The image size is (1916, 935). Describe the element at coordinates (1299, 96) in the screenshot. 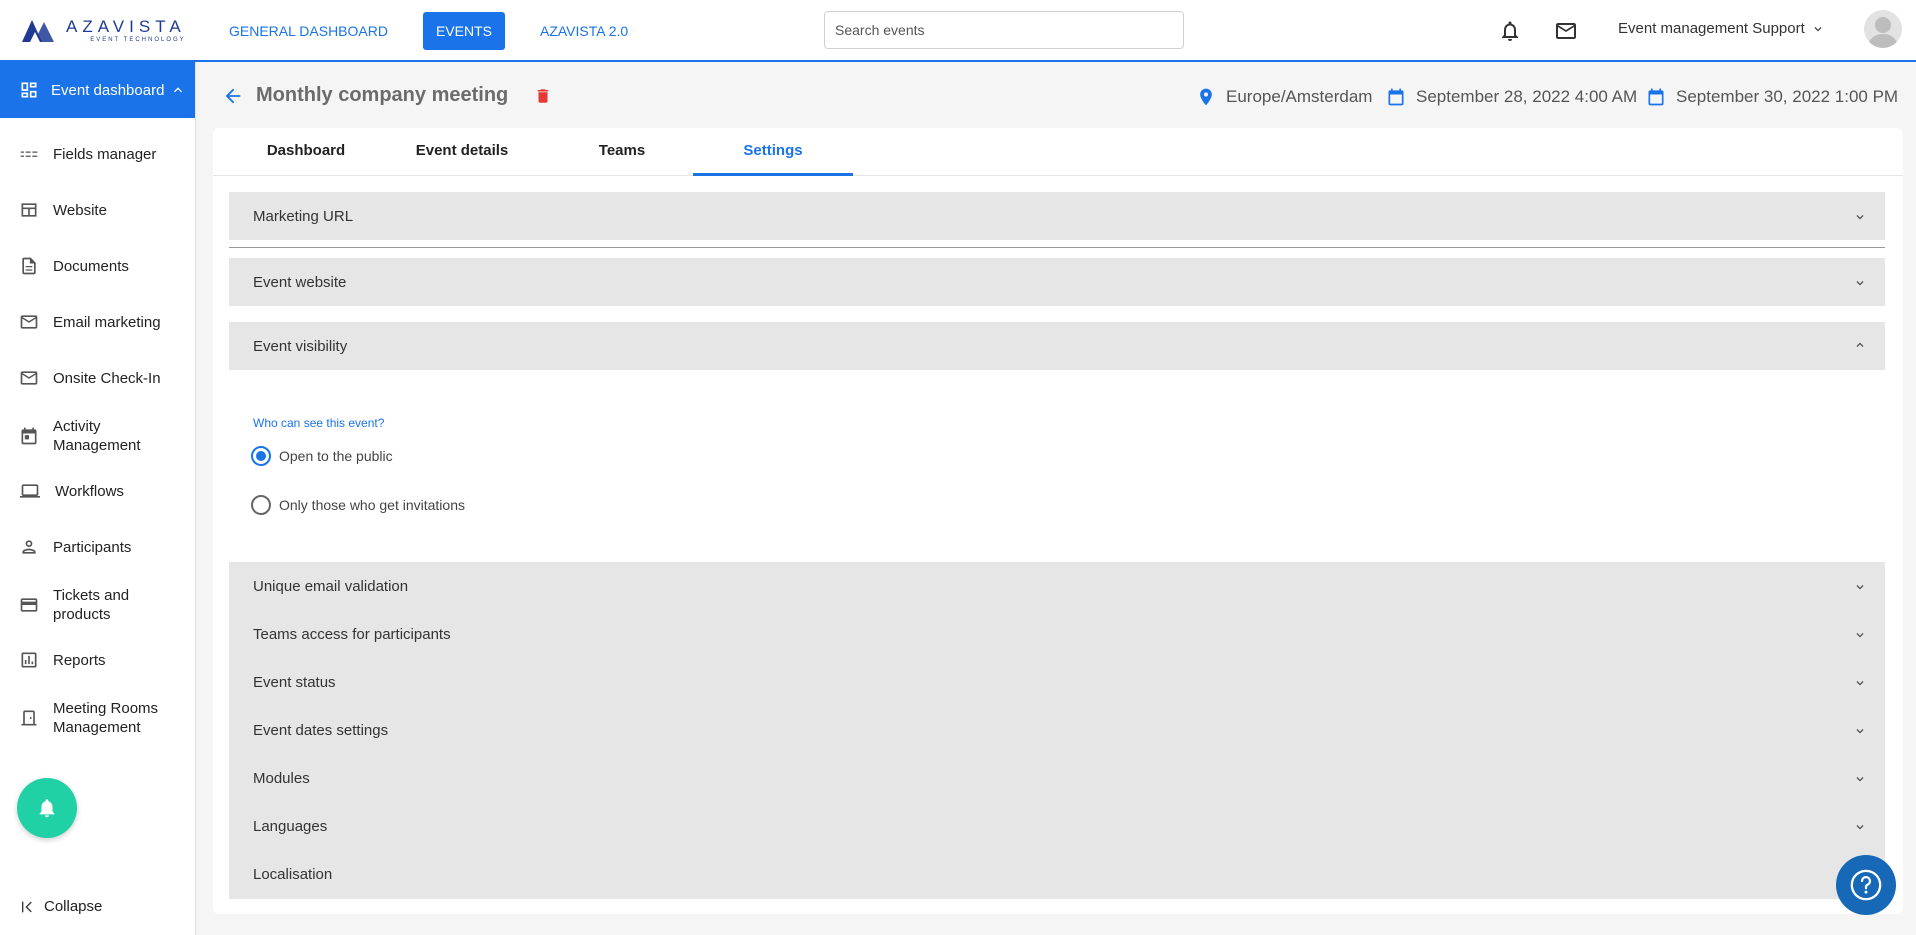

I see `timezone-label: Europe/Amsterdam` at that location.